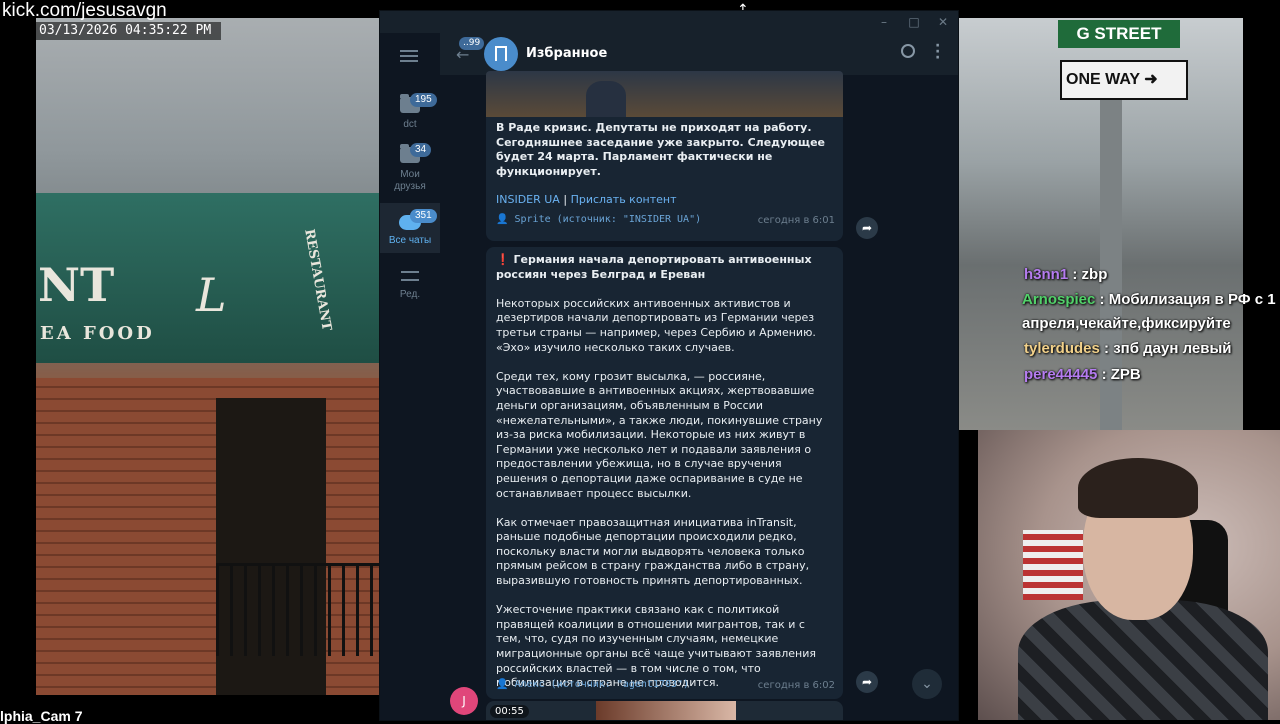 Image resolution: width=1280 pixels, height=724 pixels. I want to click on unread-badge: 195, so click(423, 100).